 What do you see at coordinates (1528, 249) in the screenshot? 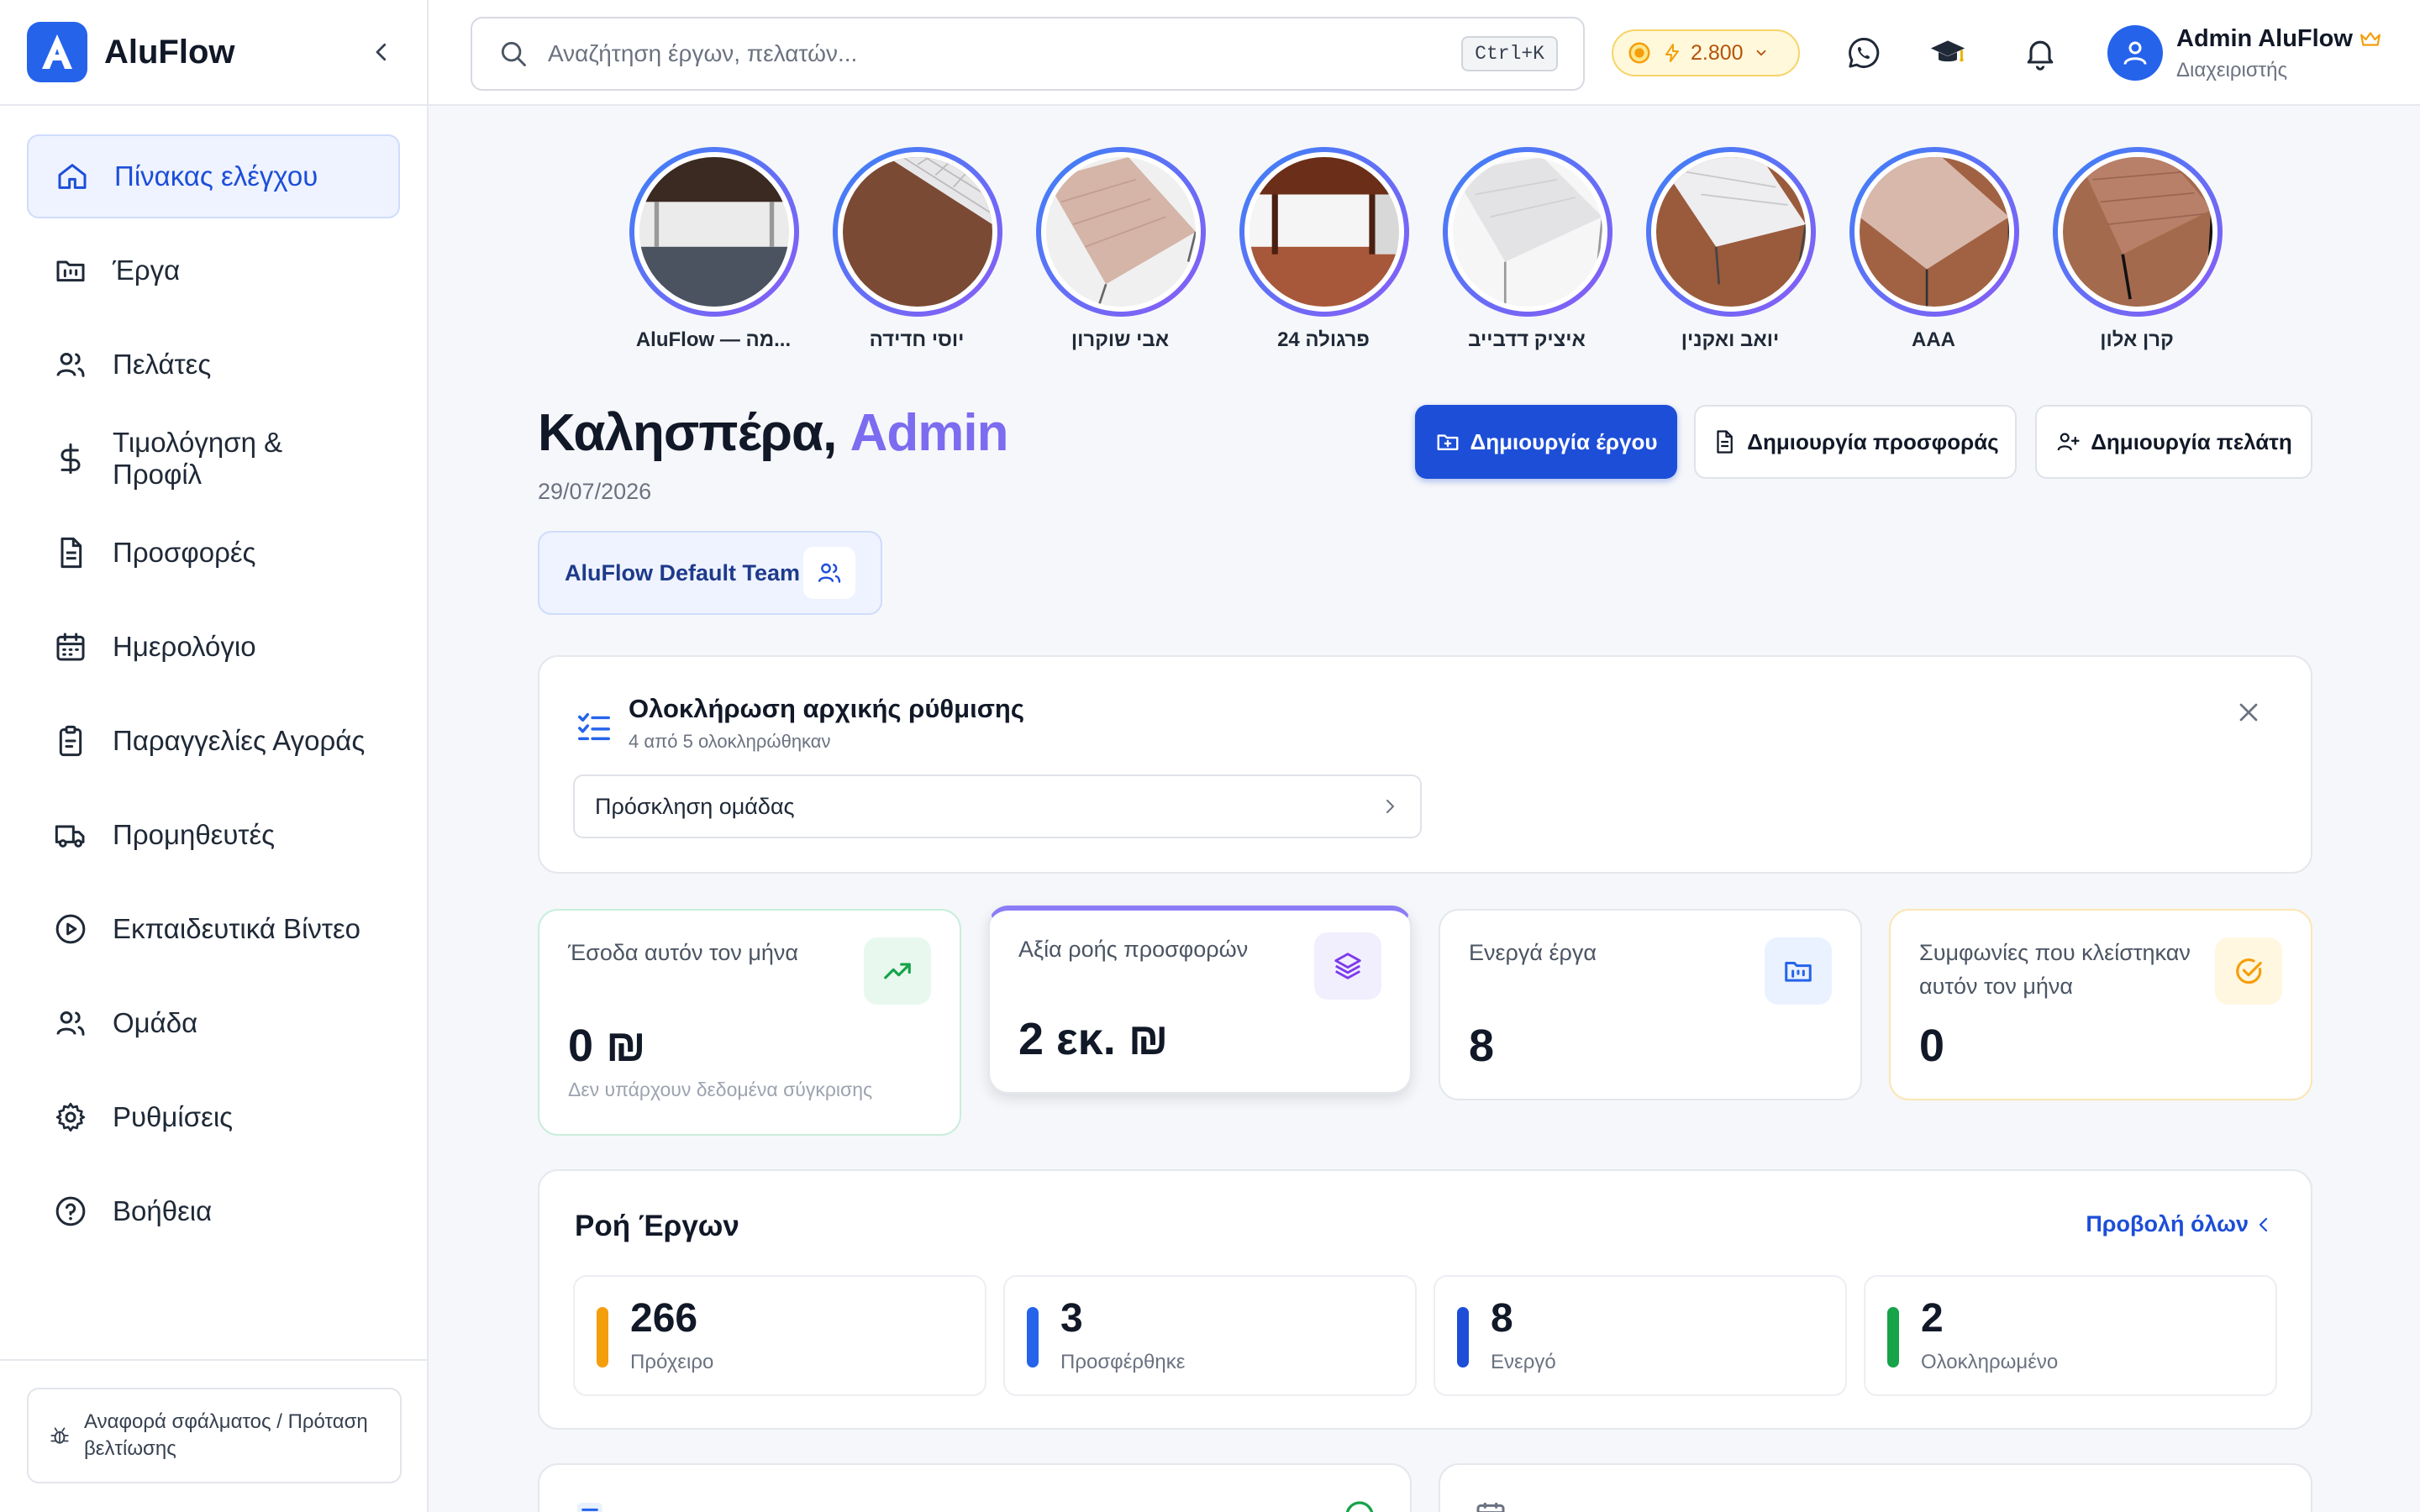
I see `story-item: איציק דדבייב` at bounding box center [1528, 249].